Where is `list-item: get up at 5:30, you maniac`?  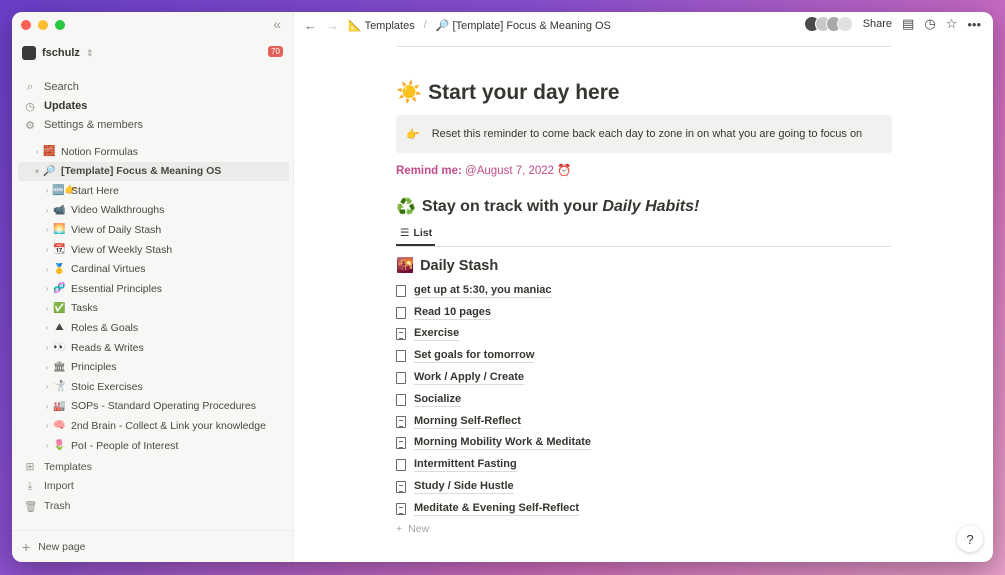 list-item: get up at 5:30, you maniac is located at coordinates (644, 291).